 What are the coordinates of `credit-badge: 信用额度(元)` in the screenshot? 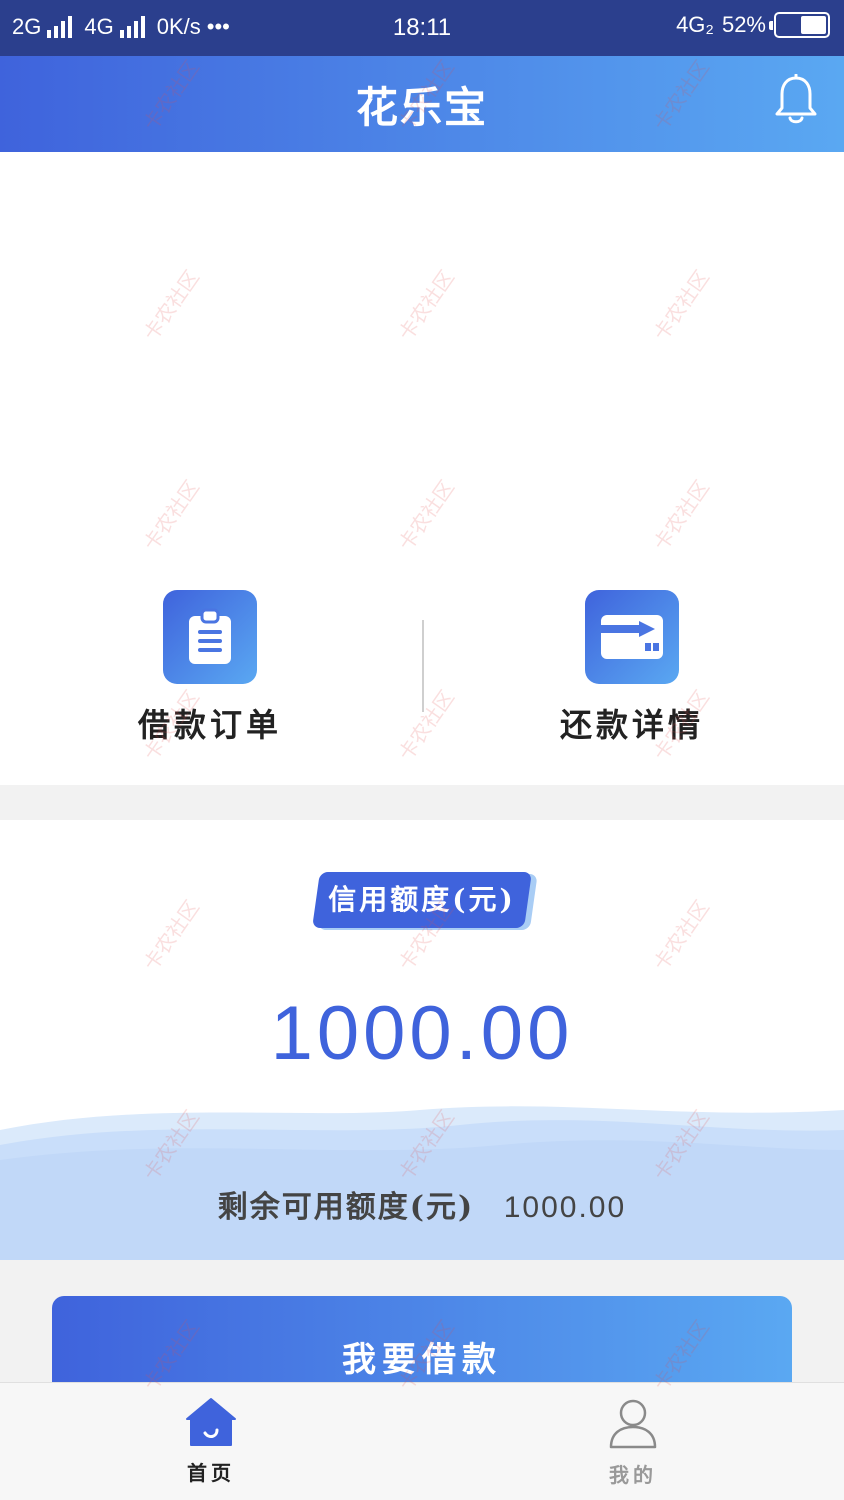 It's located at (422, 899).